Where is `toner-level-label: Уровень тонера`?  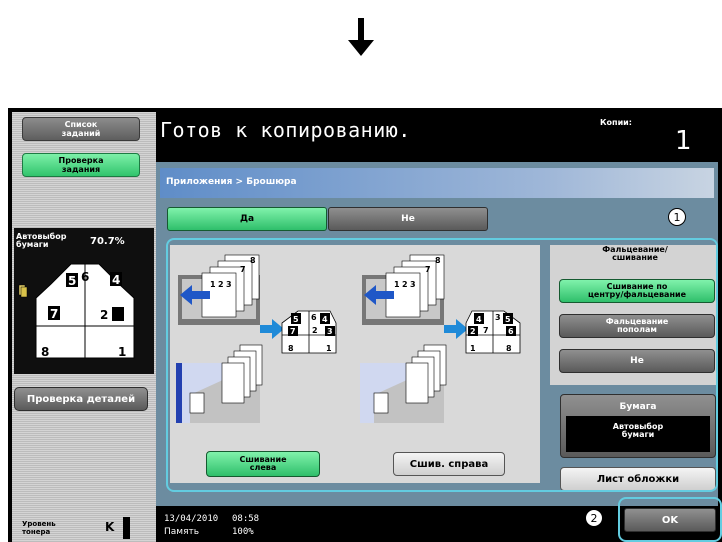
toner-level-label: Уровень тонера is located at coordinates (39, 528).